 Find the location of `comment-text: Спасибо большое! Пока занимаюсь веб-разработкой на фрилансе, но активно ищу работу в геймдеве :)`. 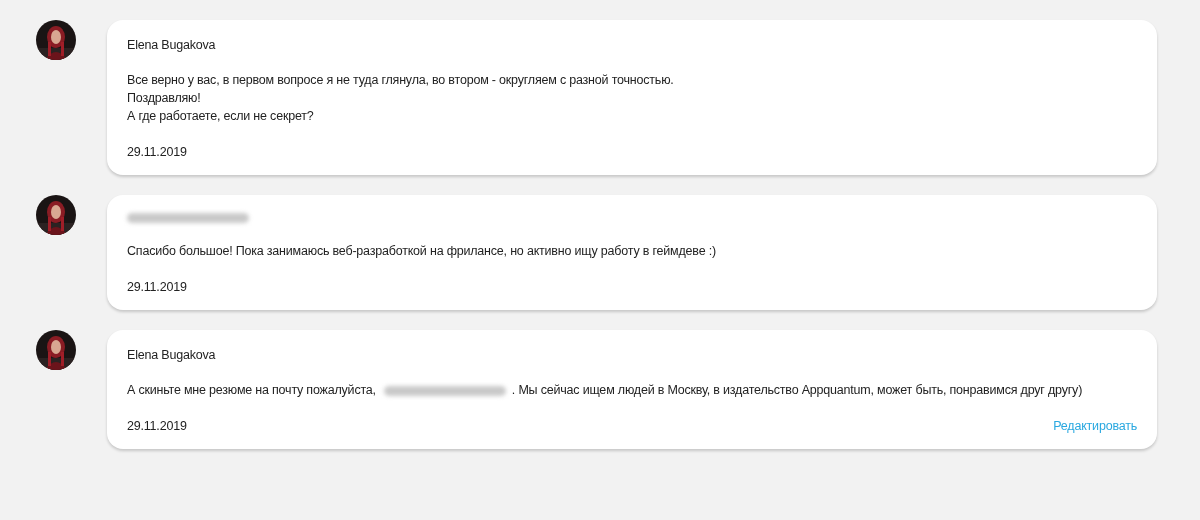

comment-text: Спасибо большое! Пока занимаюсь веб-разработкой на фрилансе, но активно ищу работу в геймдеве :) is located at coordinates (421, 251).